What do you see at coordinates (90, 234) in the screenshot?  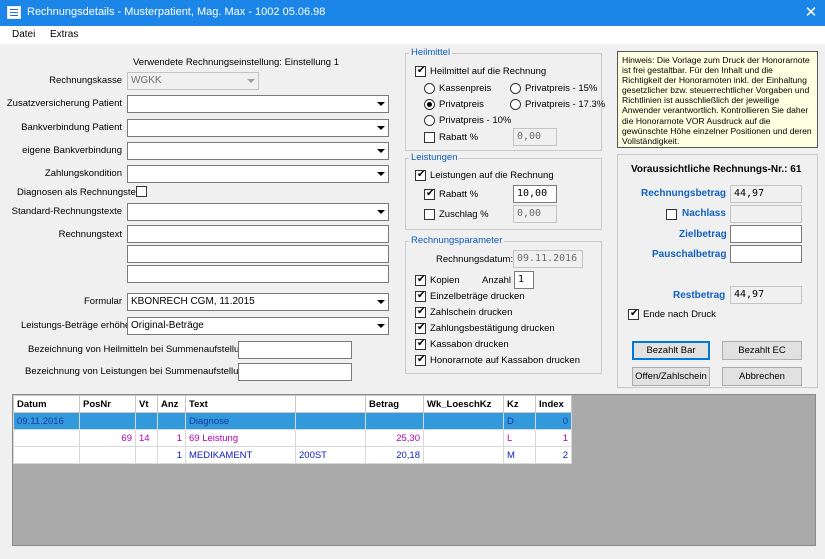 I see `rechnungstext-label: Rechnungstext` at bounding box center [90, 234].